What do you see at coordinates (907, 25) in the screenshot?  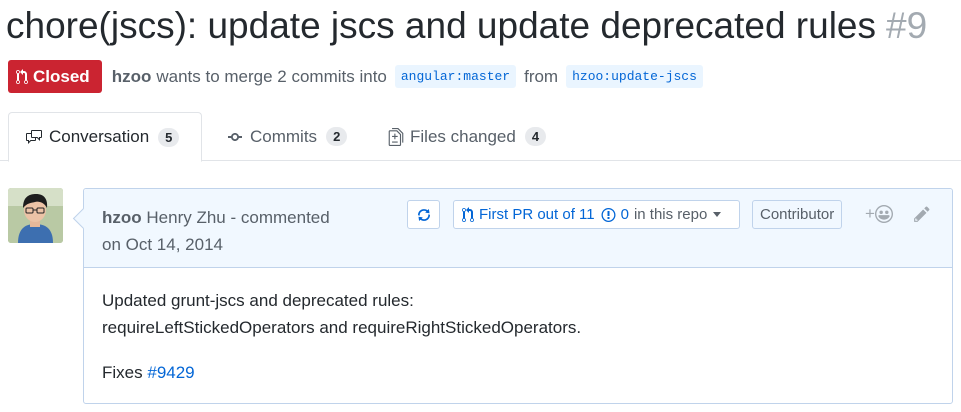 I see `pr-number: #9` at bounding box center [907, 25].